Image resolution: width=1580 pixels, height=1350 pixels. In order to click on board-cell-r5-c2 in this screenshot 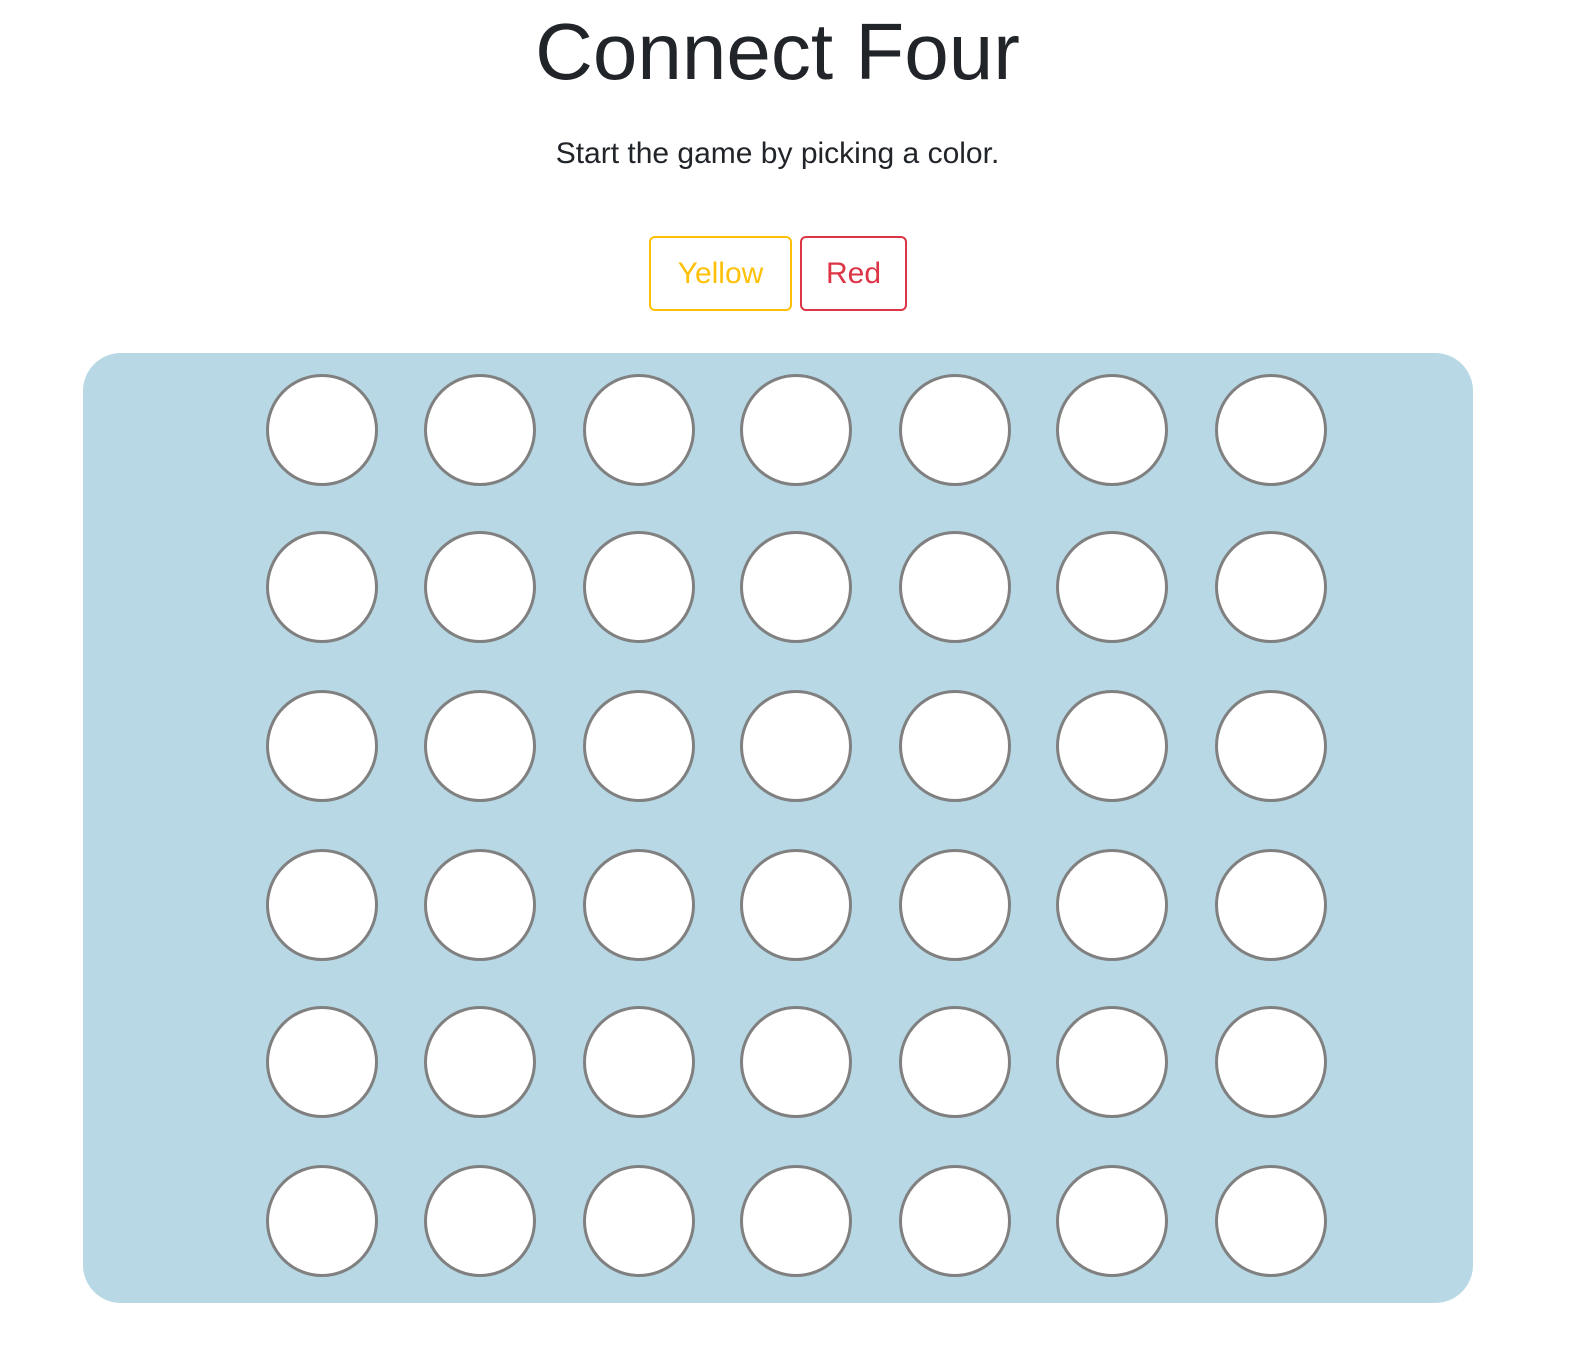, I will do `click(480, 1062)`.